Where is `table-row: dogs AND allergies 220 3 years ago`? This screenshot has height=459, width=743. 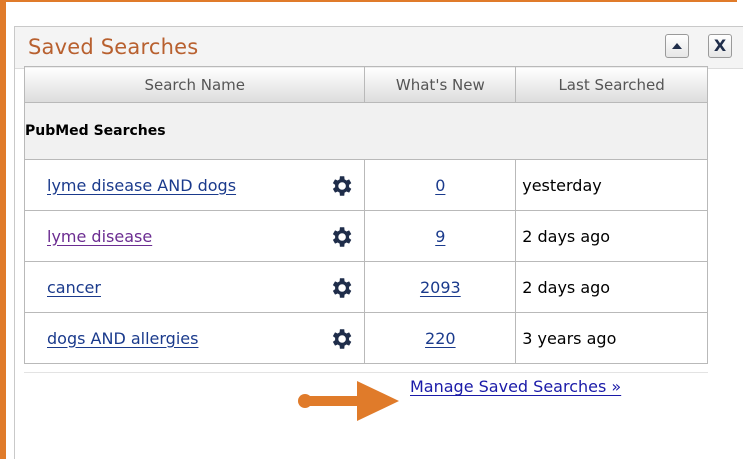
table-row: dogs AND allergies 220 3 years ago is located at coordinates (365, 338).